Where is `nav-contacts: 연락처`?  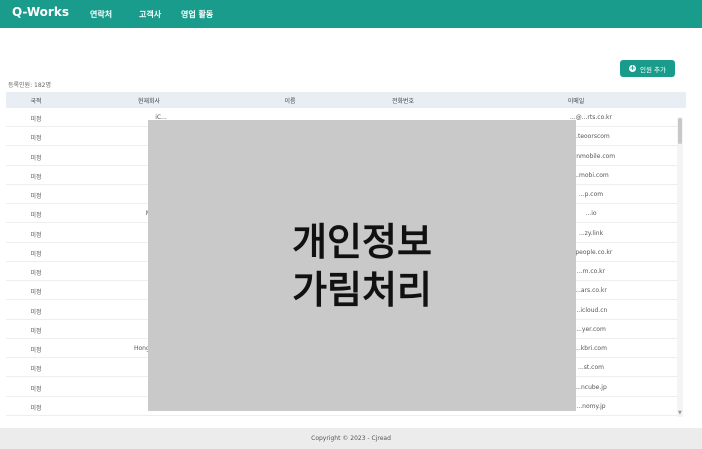 nav-contacts: 연락처 is located at coordinates (101, 14).